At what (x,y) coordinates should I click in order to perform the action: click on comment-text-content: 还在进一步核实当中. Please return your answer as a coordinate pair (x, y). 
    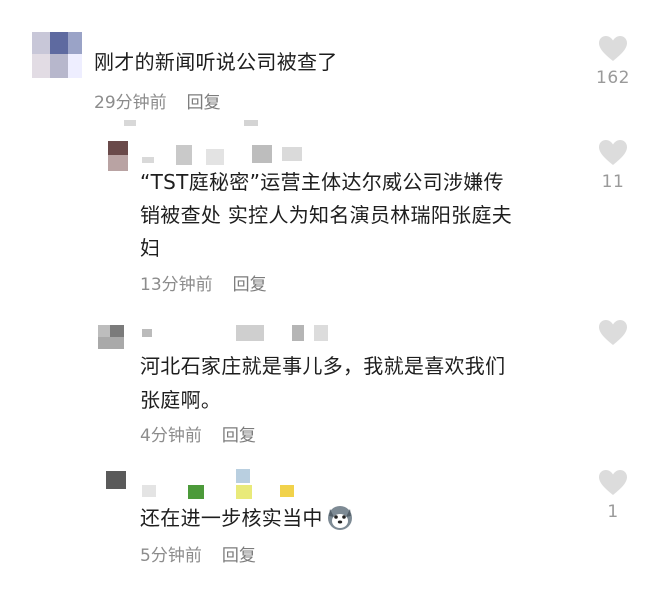
    Looking at the image, I should click on (231, 518).